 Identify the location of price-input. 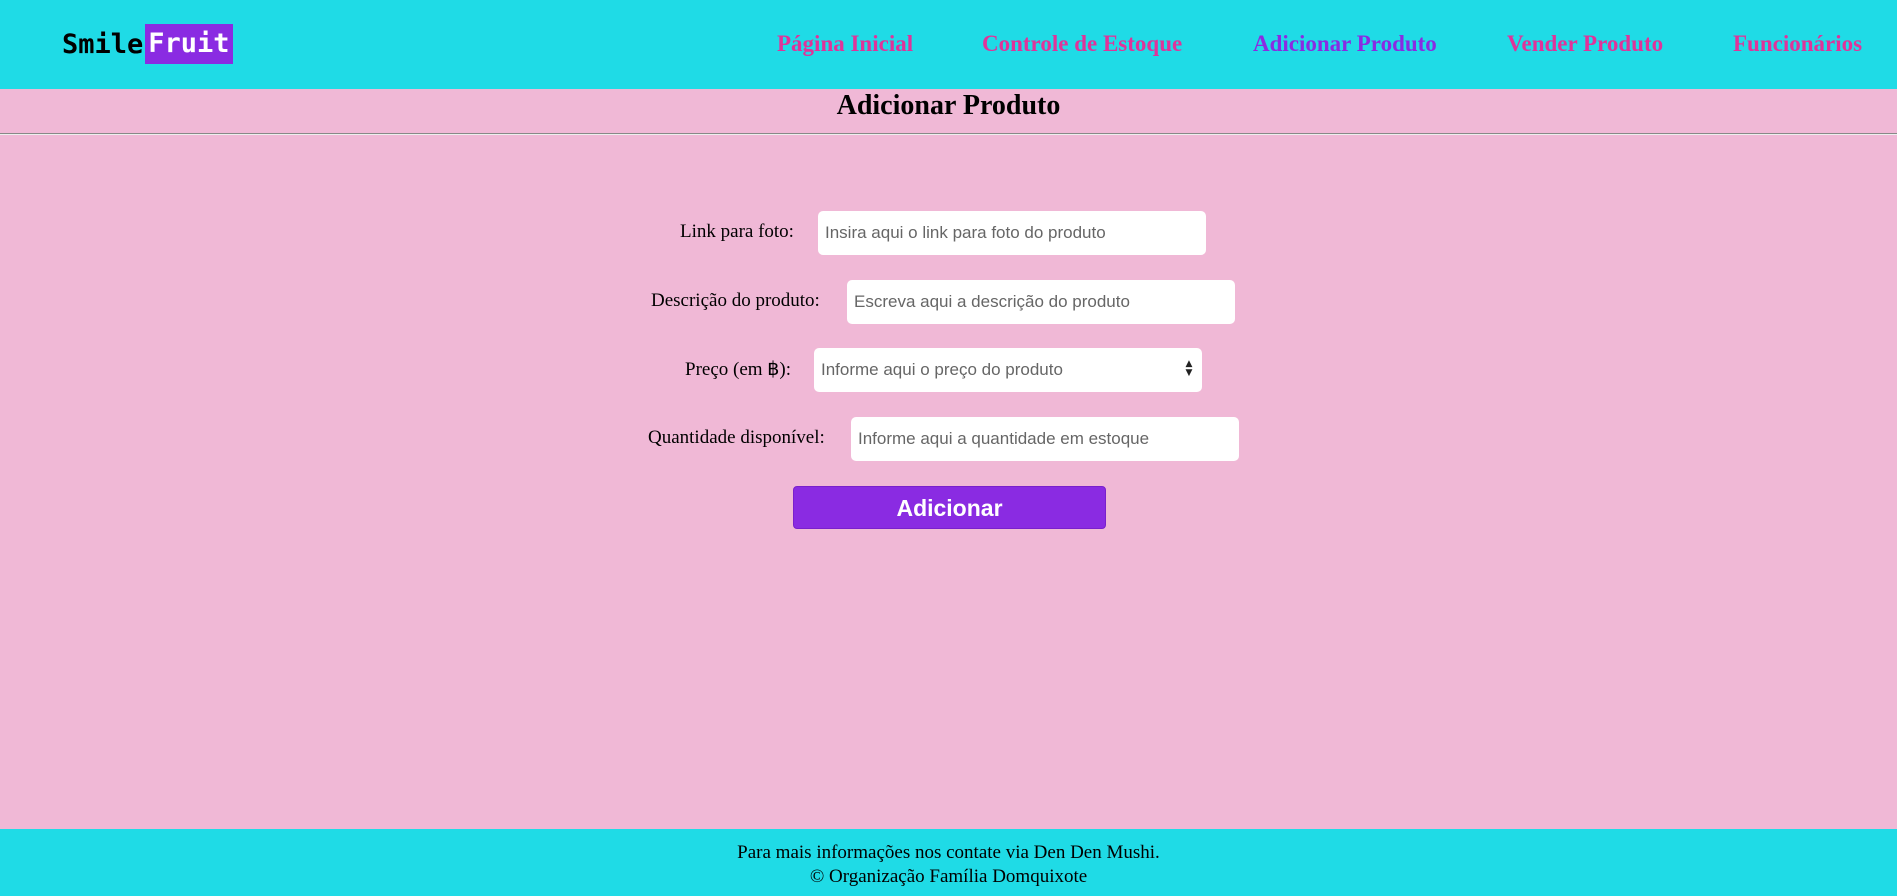
(1008, 370).